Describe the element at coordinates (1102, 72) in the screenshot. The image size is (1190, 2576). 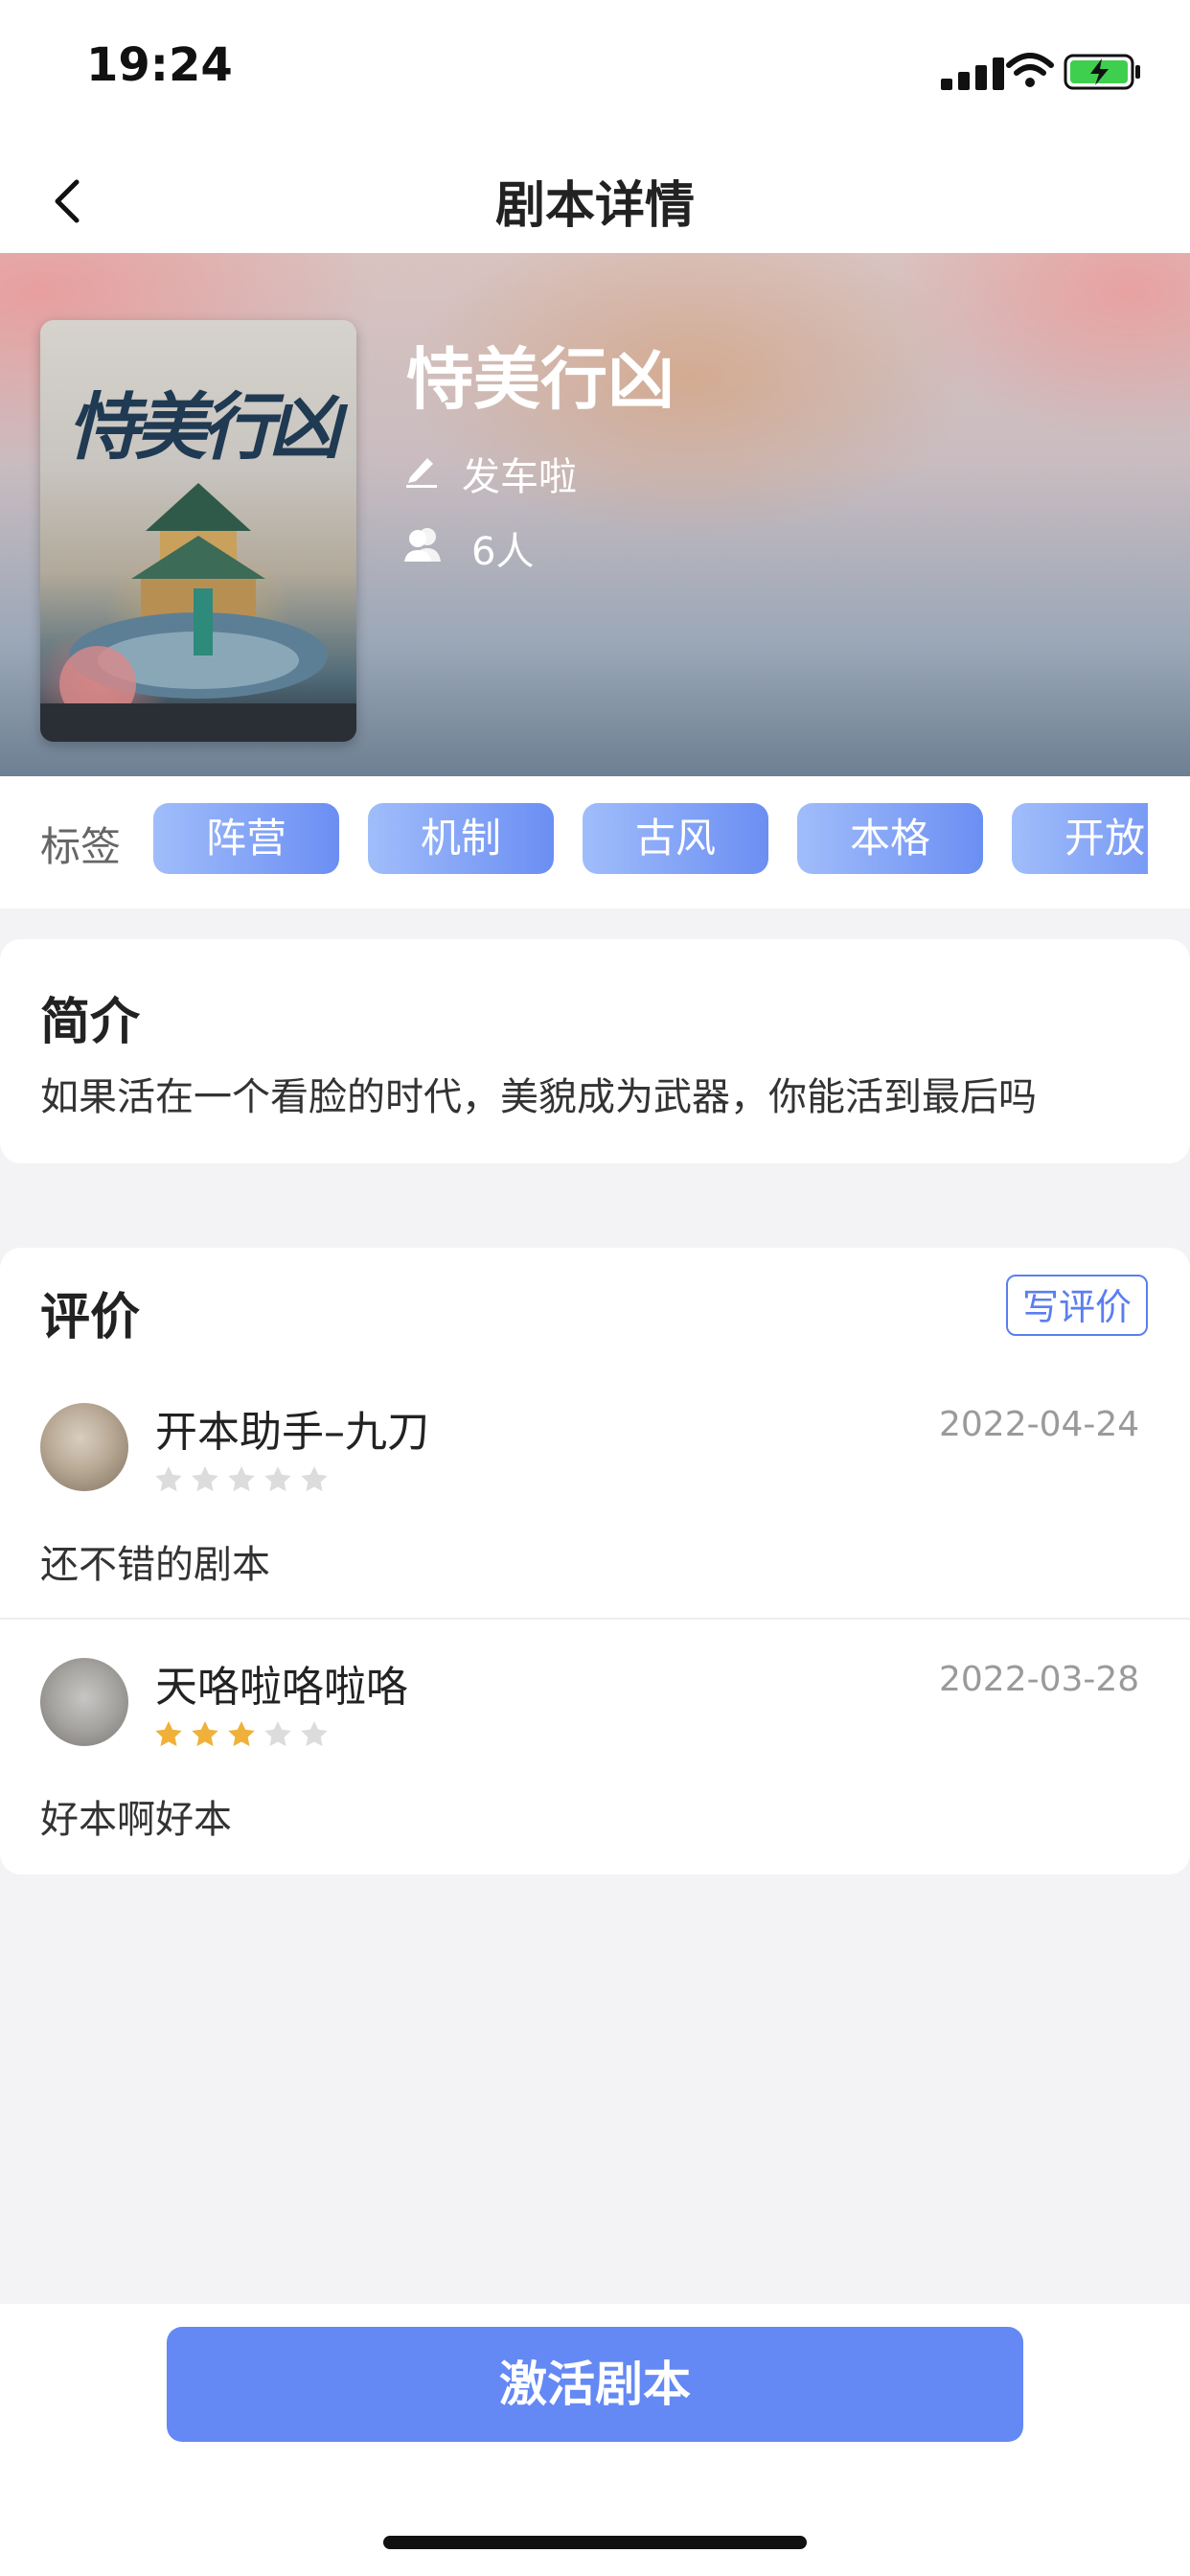
I see `battery-charging-icon` at that location.